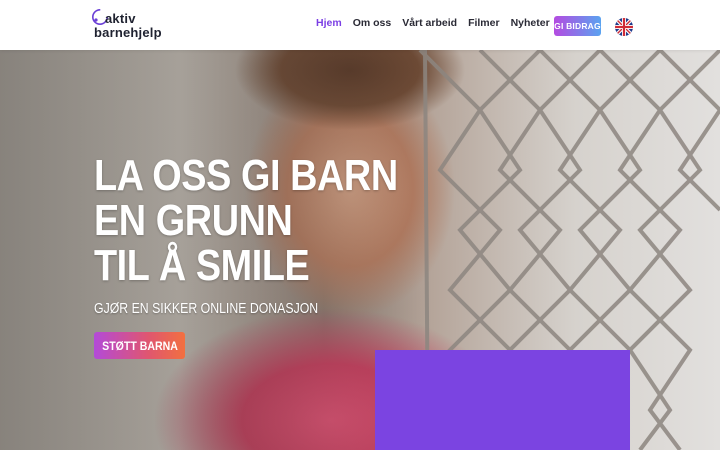 The height and width of the screenshot is (450, 720). Describe the element at coordinates (484, 23) in the screenshot. I see `nav-item-filmer: Filmer` at that location.